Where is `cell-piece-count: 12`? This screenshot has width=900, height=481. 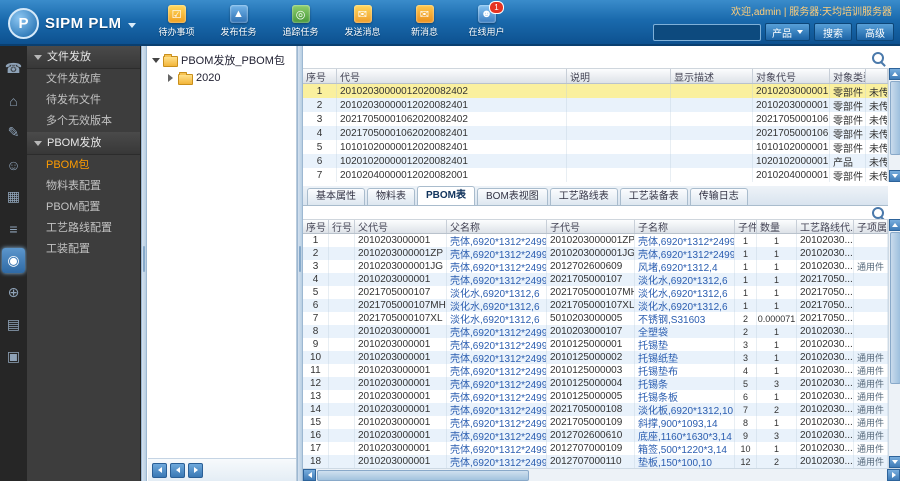
cell-piece-count: 12 is located at coordinates (746, 461).